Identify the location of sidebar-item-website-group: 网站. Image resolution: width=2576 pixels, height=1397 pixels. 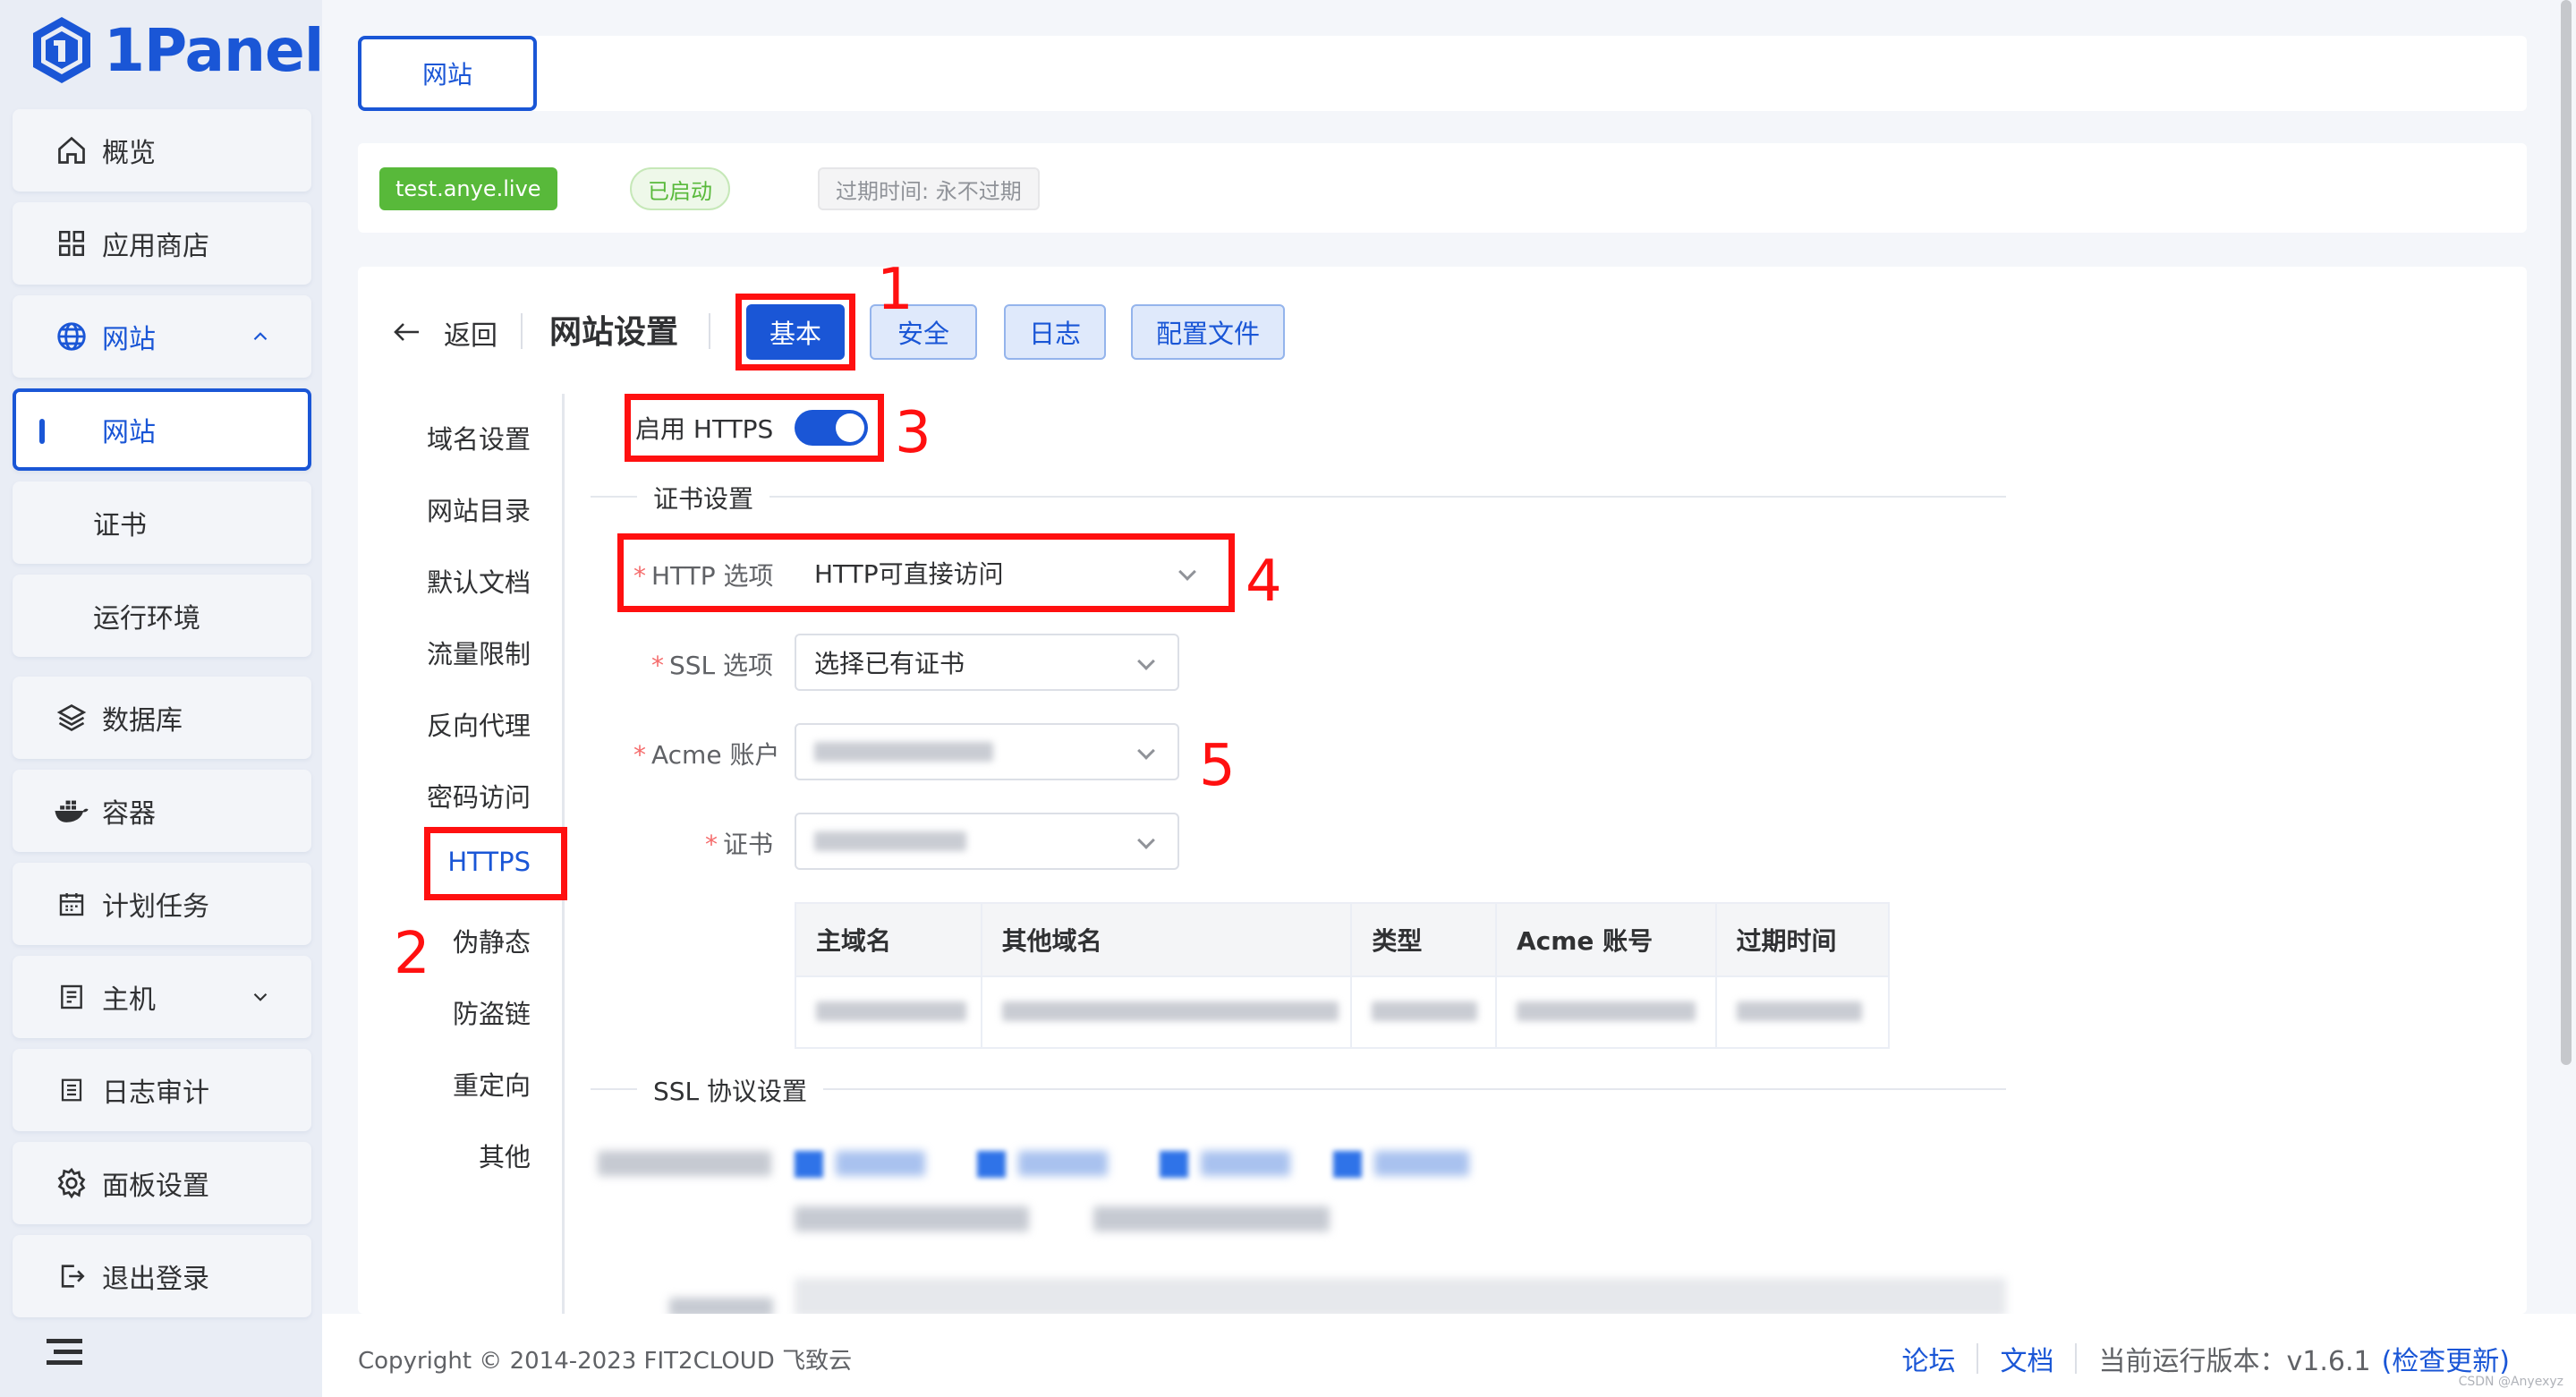
(162, 336).